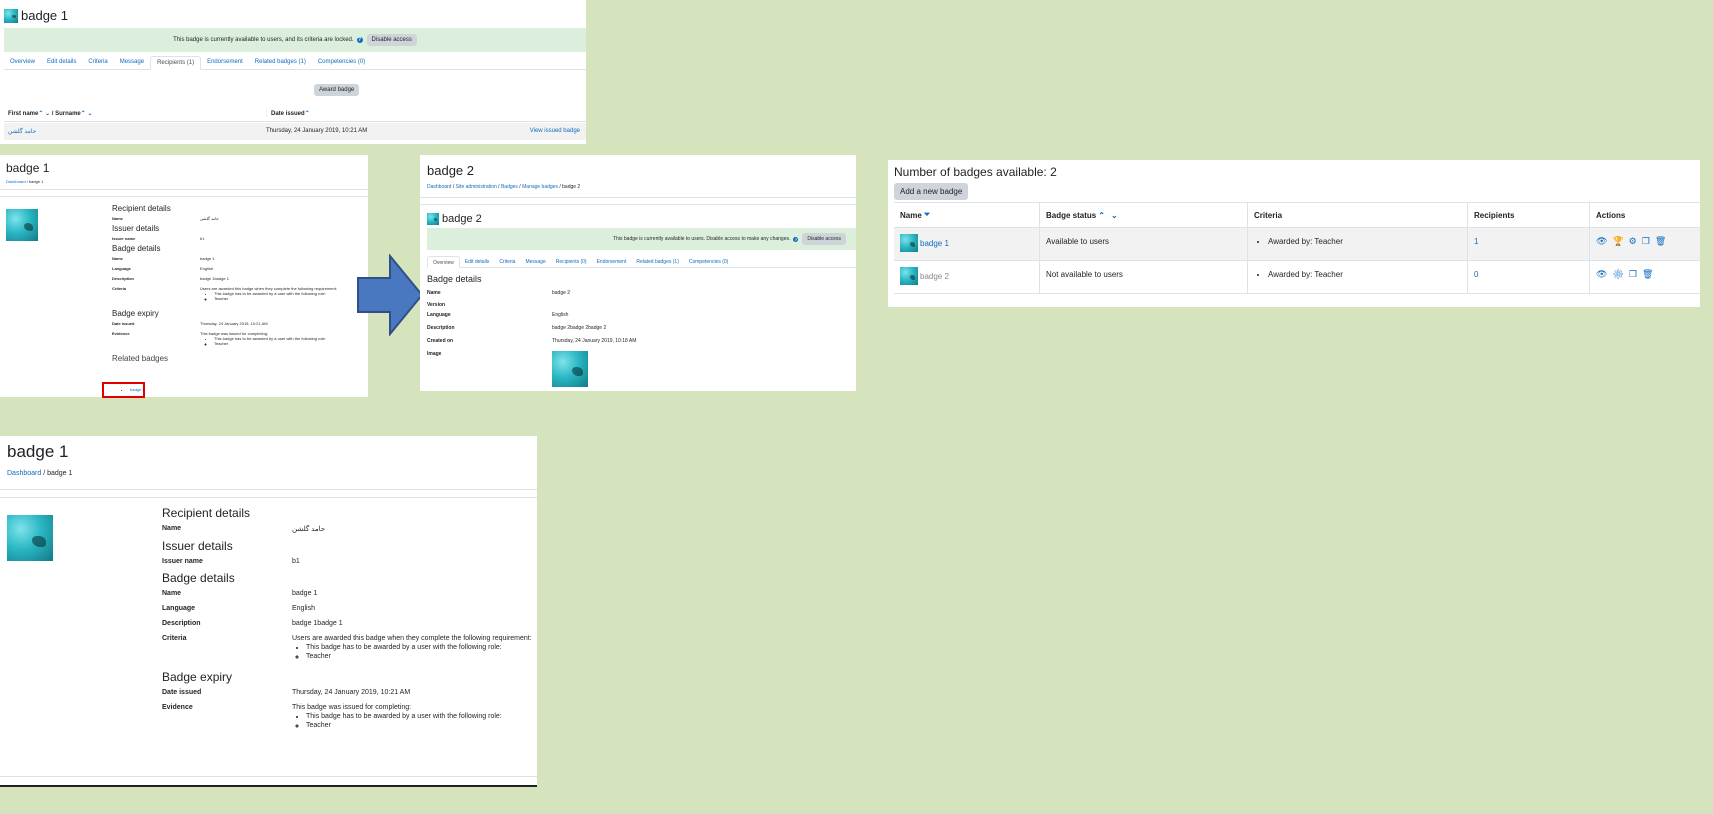 Image resolution: width=1713 pixels, height=814 pixels. Describe the element at coordinates (1476, 274) in the screenshot. I see `recipients-count-link: 0` at that location.